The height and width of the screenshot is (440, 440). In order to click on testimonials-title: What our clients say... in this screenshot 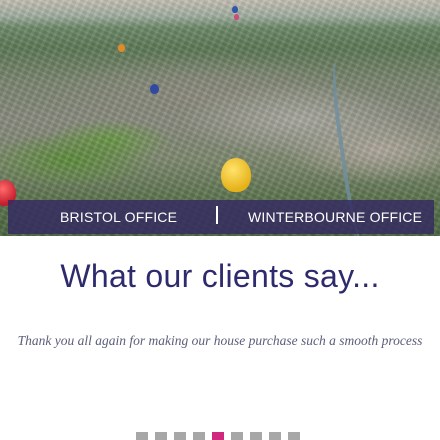, I will do `click(220, 276)`.